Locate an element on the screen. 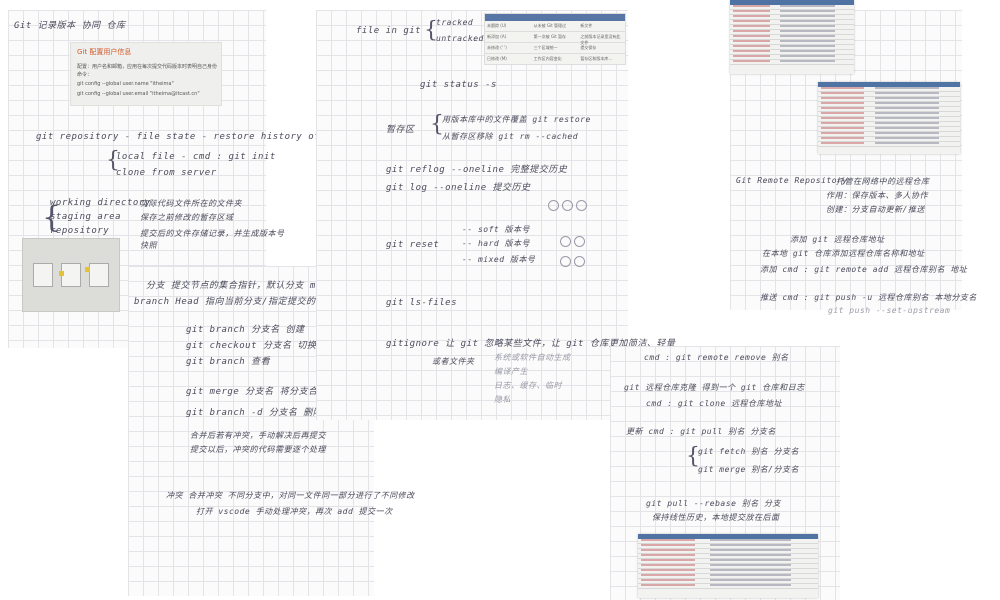 This screenshot has width=1000, height=600. area-repo: repository is located at coordinates (80, 231).